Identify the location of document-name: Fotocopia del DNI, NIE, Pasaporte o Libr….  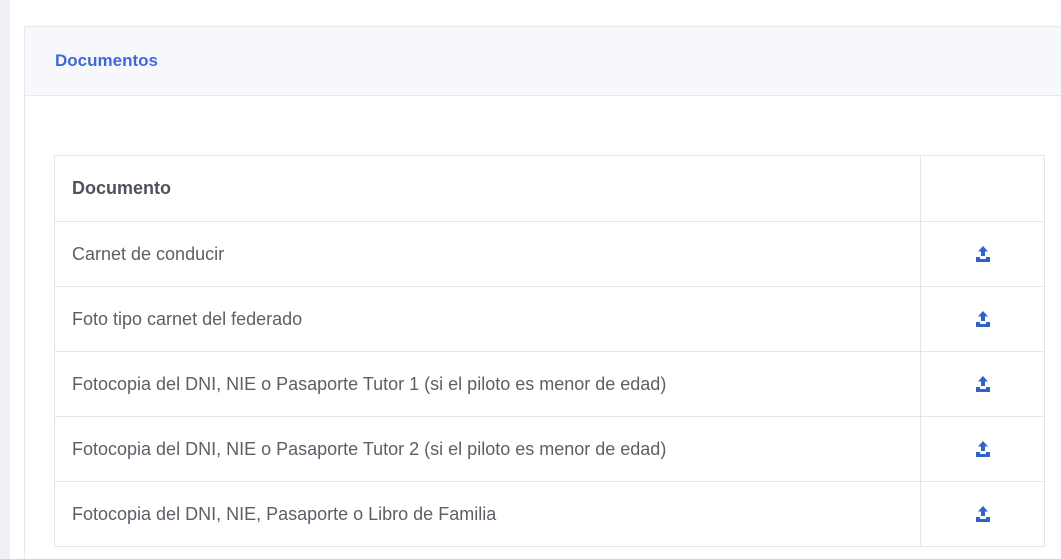
(487, 514).